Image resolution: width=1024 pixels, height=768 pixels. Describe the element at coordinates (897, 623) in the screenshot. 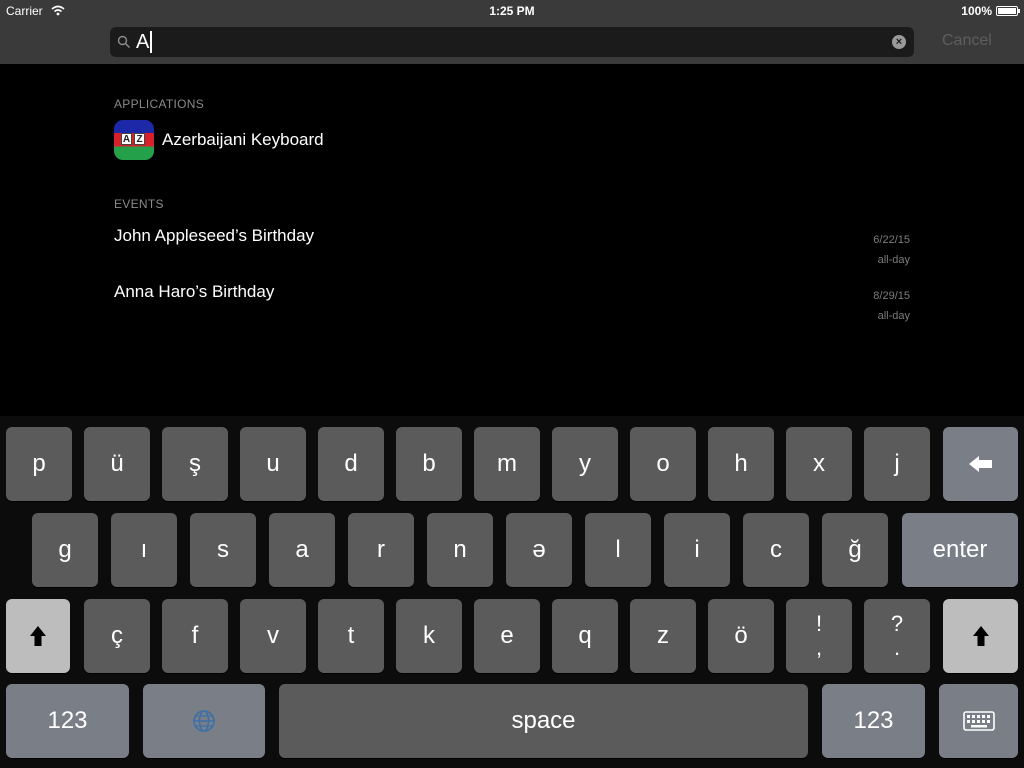

I see `key-top-label: ?` at that location.